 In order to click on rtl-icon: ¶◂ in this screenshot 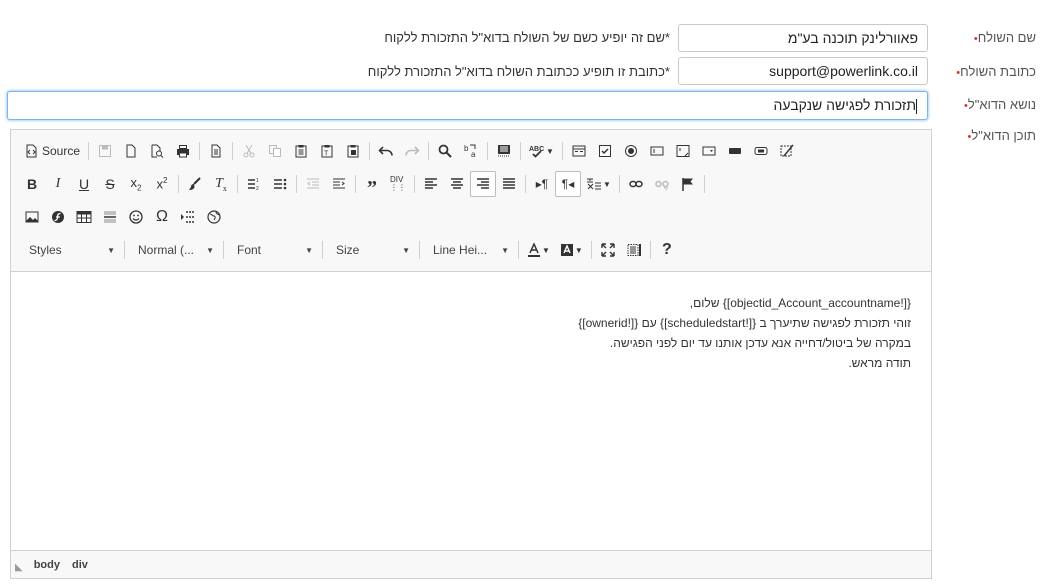, I will do `click(568, 184)`.